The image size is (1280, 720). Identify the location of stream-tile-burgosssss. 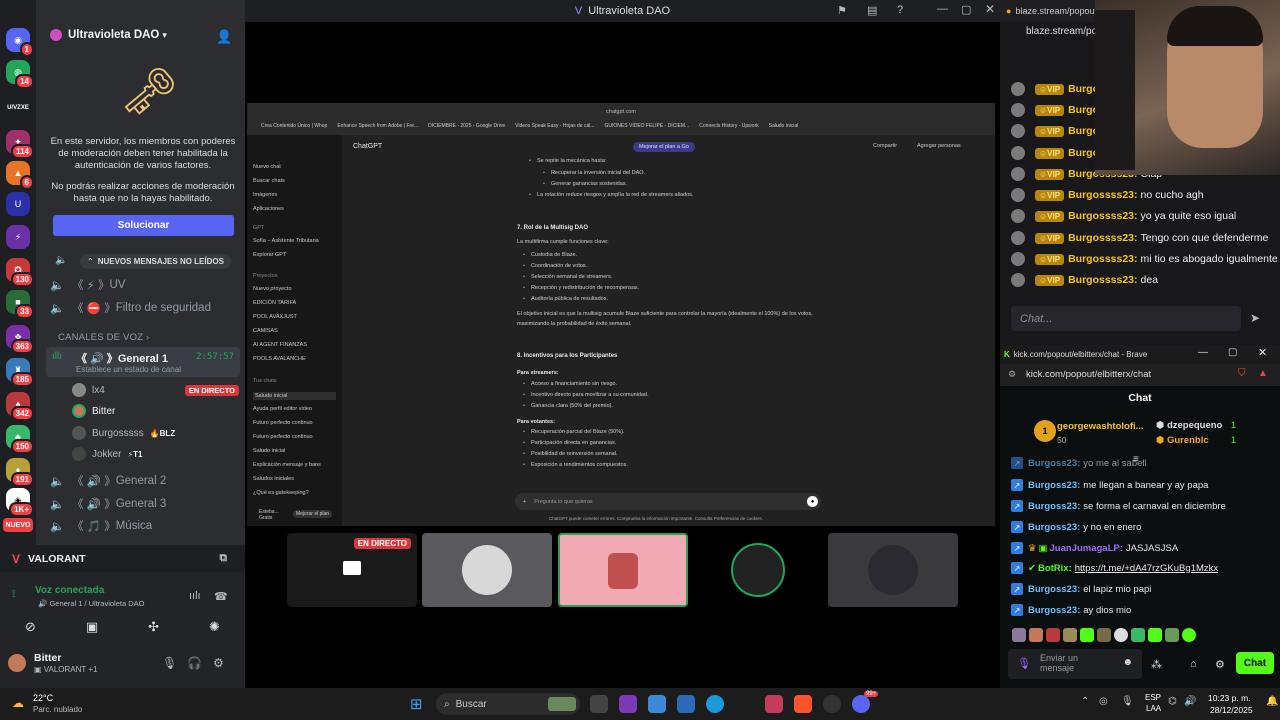
(758, 570).